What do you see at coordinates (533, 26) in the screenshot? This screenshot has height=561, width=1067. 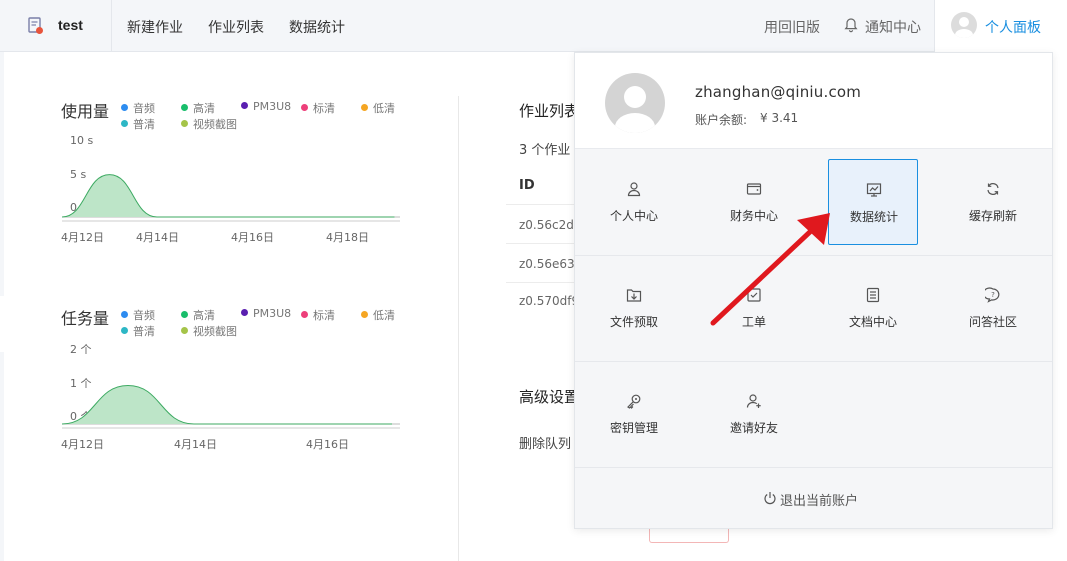 I see `top-navbar: test 新建作业 作业列表 数据统计 用回旧版 通知中心 个人面板` at bounding box center [533, 26].